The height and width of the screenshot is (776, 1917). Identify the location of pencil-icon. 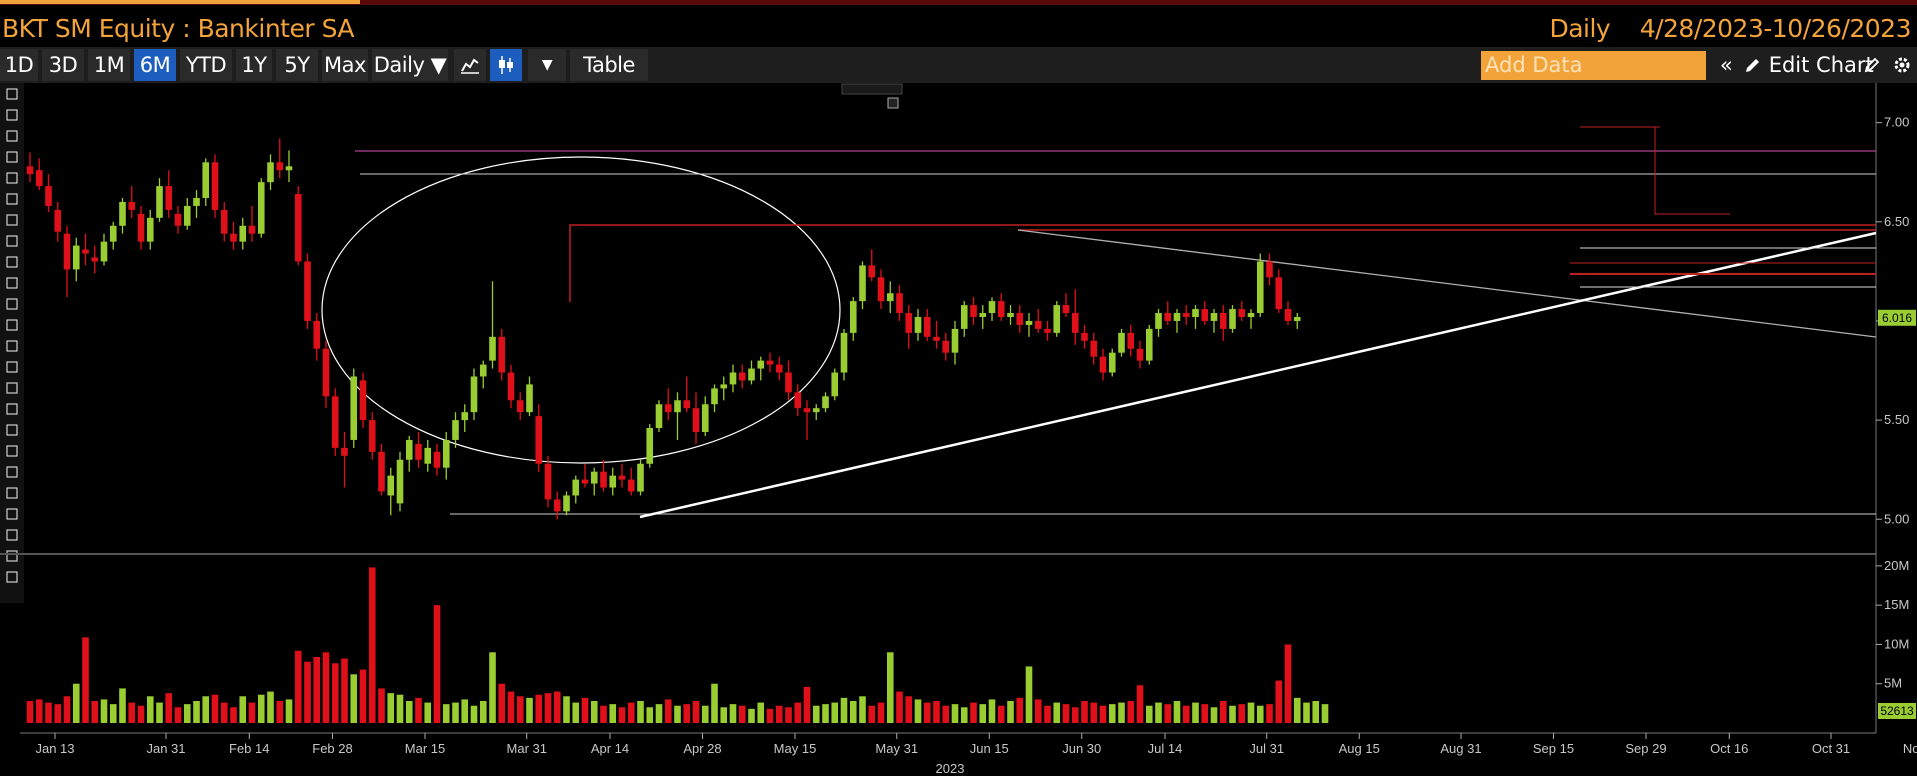
(1752, 65).